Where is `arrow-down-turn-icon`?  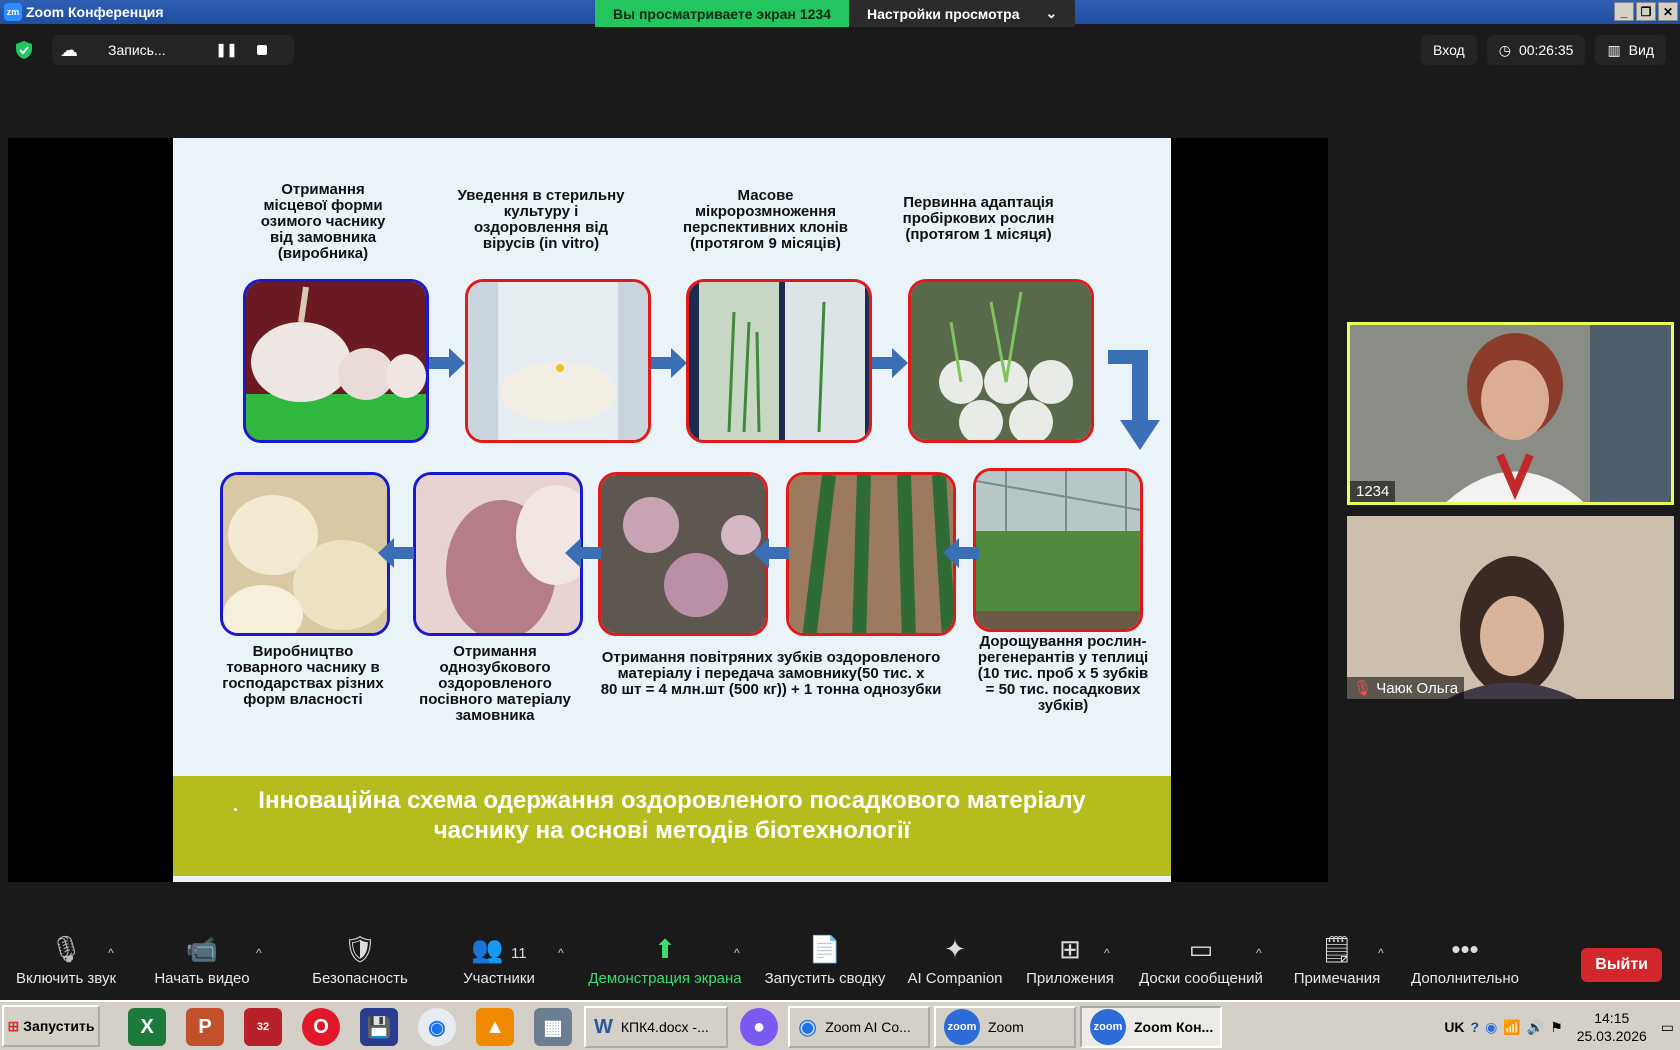 arrow-down-turn-icon is located at coordinates (1134, 400).